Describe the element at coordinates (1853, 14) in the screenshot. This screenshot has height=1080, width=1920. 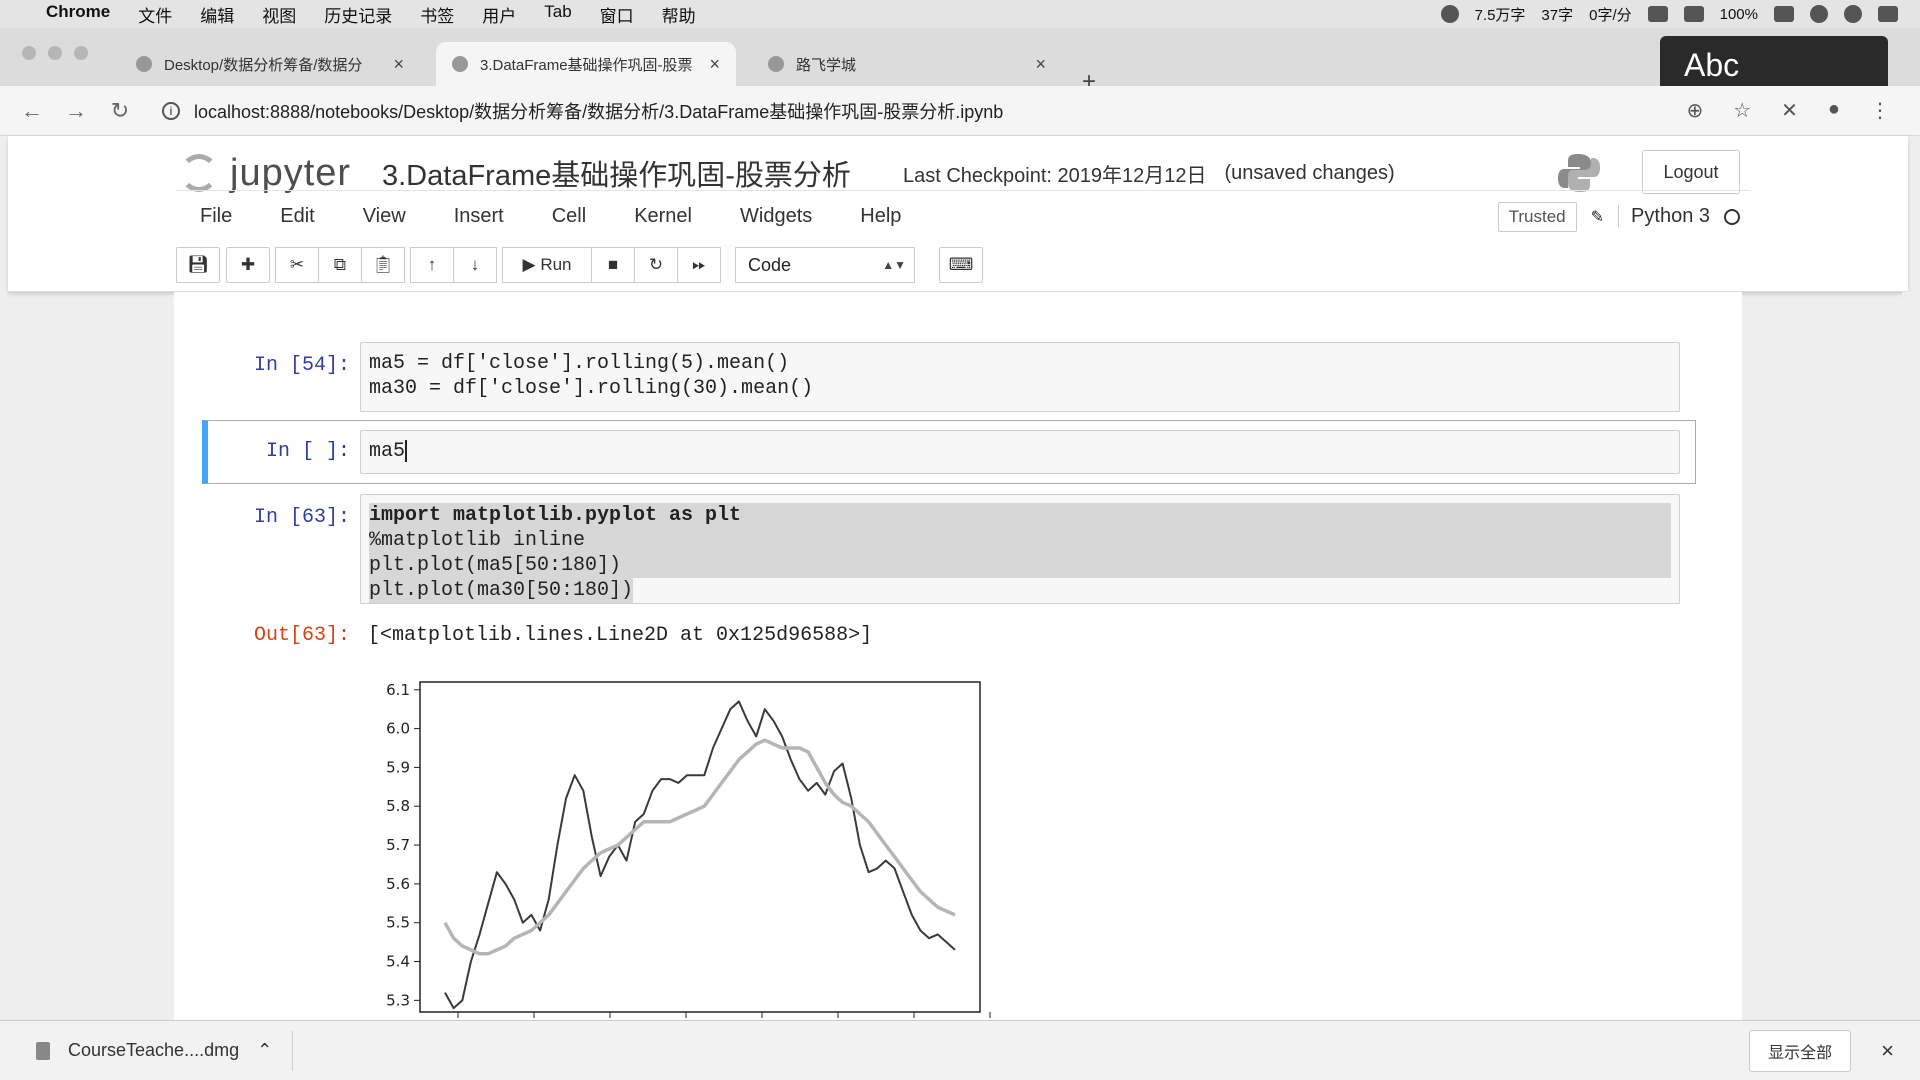
I see `spotlight-search-icon` at that location.